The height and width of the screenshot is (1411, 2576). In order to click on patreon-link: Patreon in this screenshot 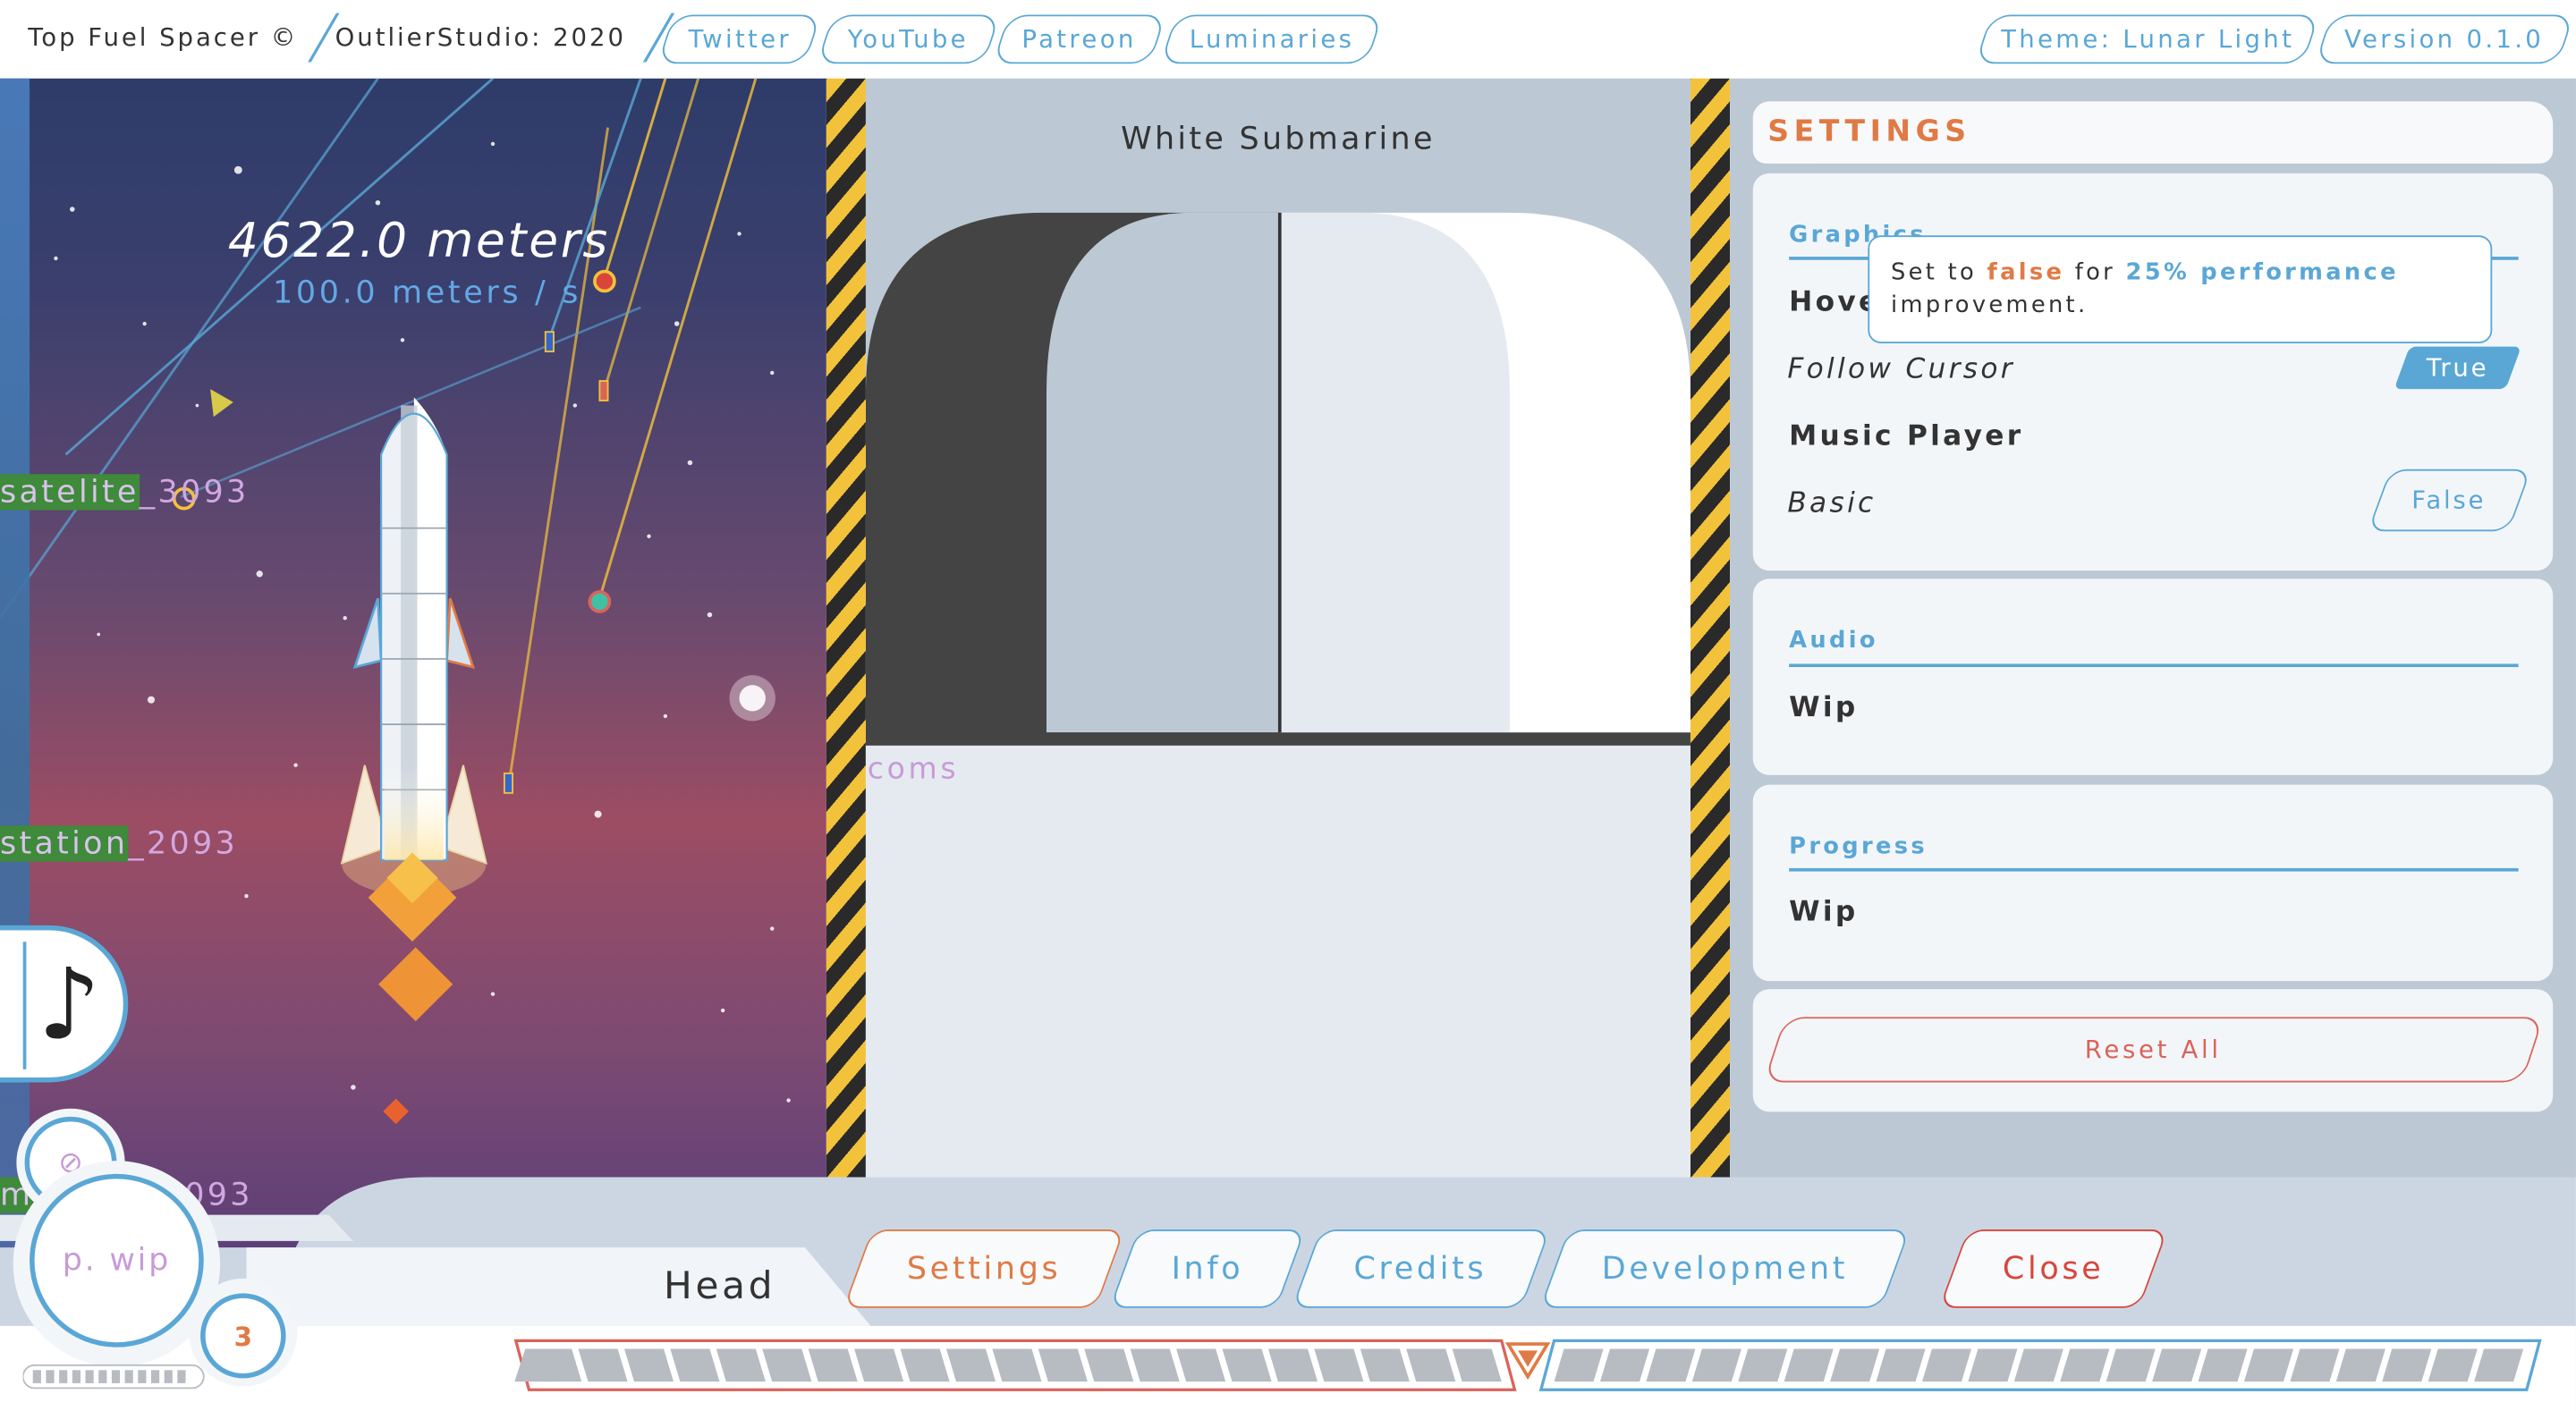, I will do `click(1079, 39)`.